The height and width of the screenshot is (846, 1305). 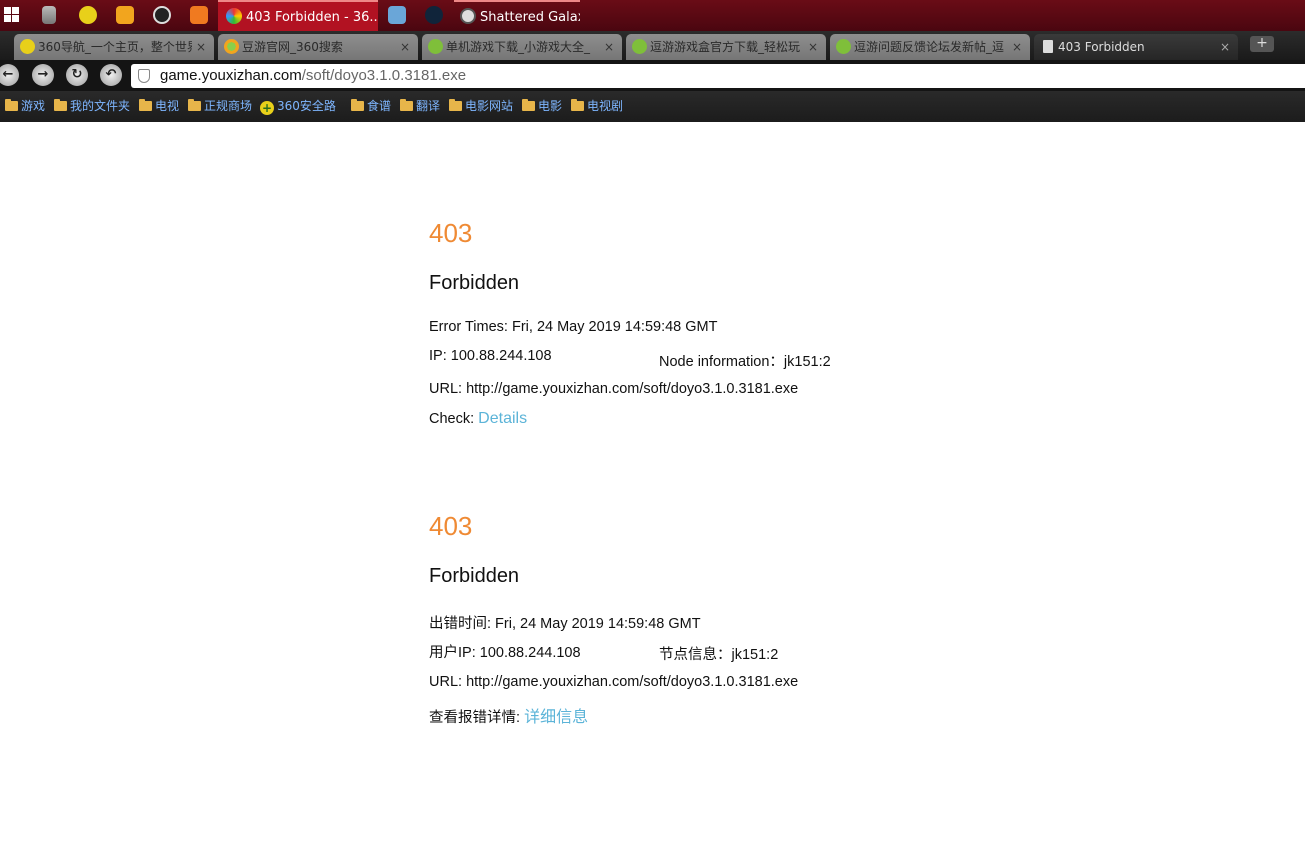 What do you see at coordinates (451, 526) in the screenshot?
I see `error-code-zh: 403` at bounding box center [451, 526].